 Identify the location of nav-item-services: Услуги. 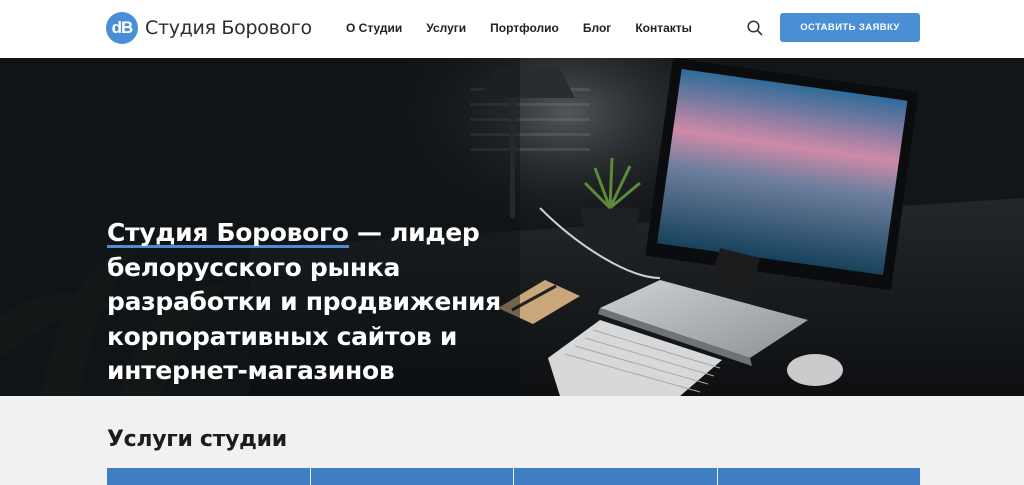
(446, 28).